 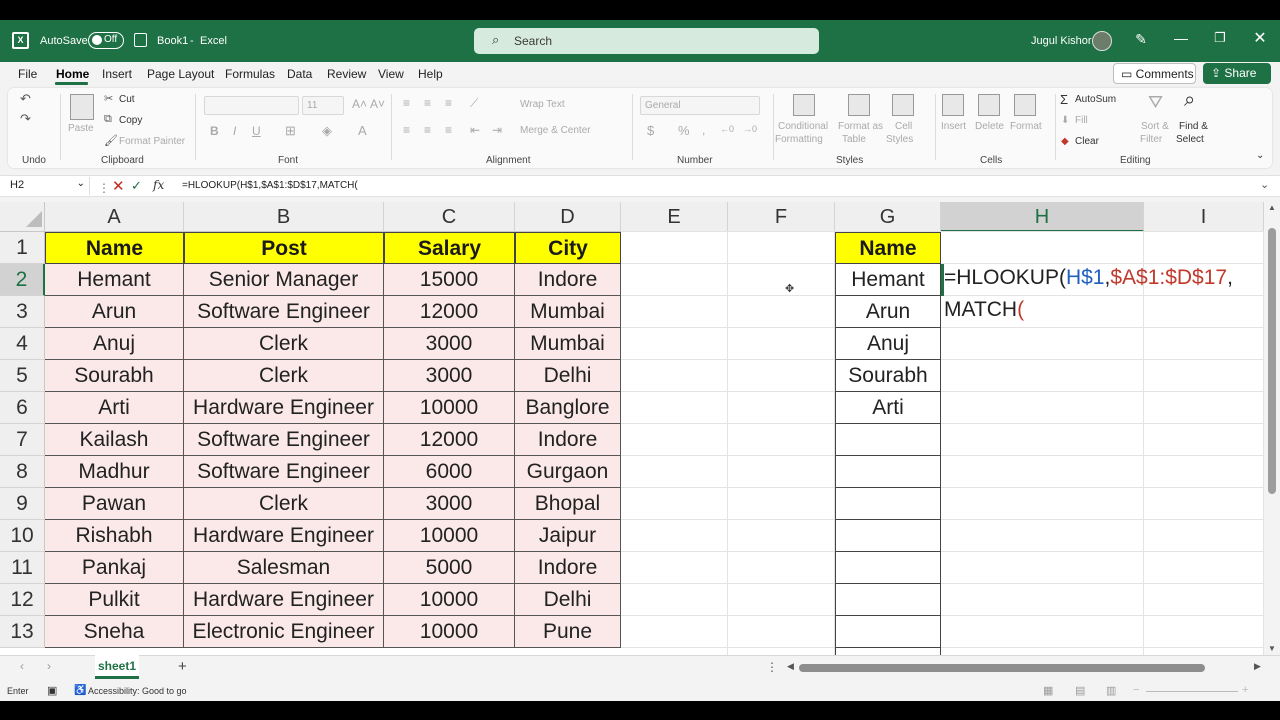 What do you see at coordinates (114, 440) in the screenshot?
I see `table-cell: Kailash` at bounding box center [114, 440].